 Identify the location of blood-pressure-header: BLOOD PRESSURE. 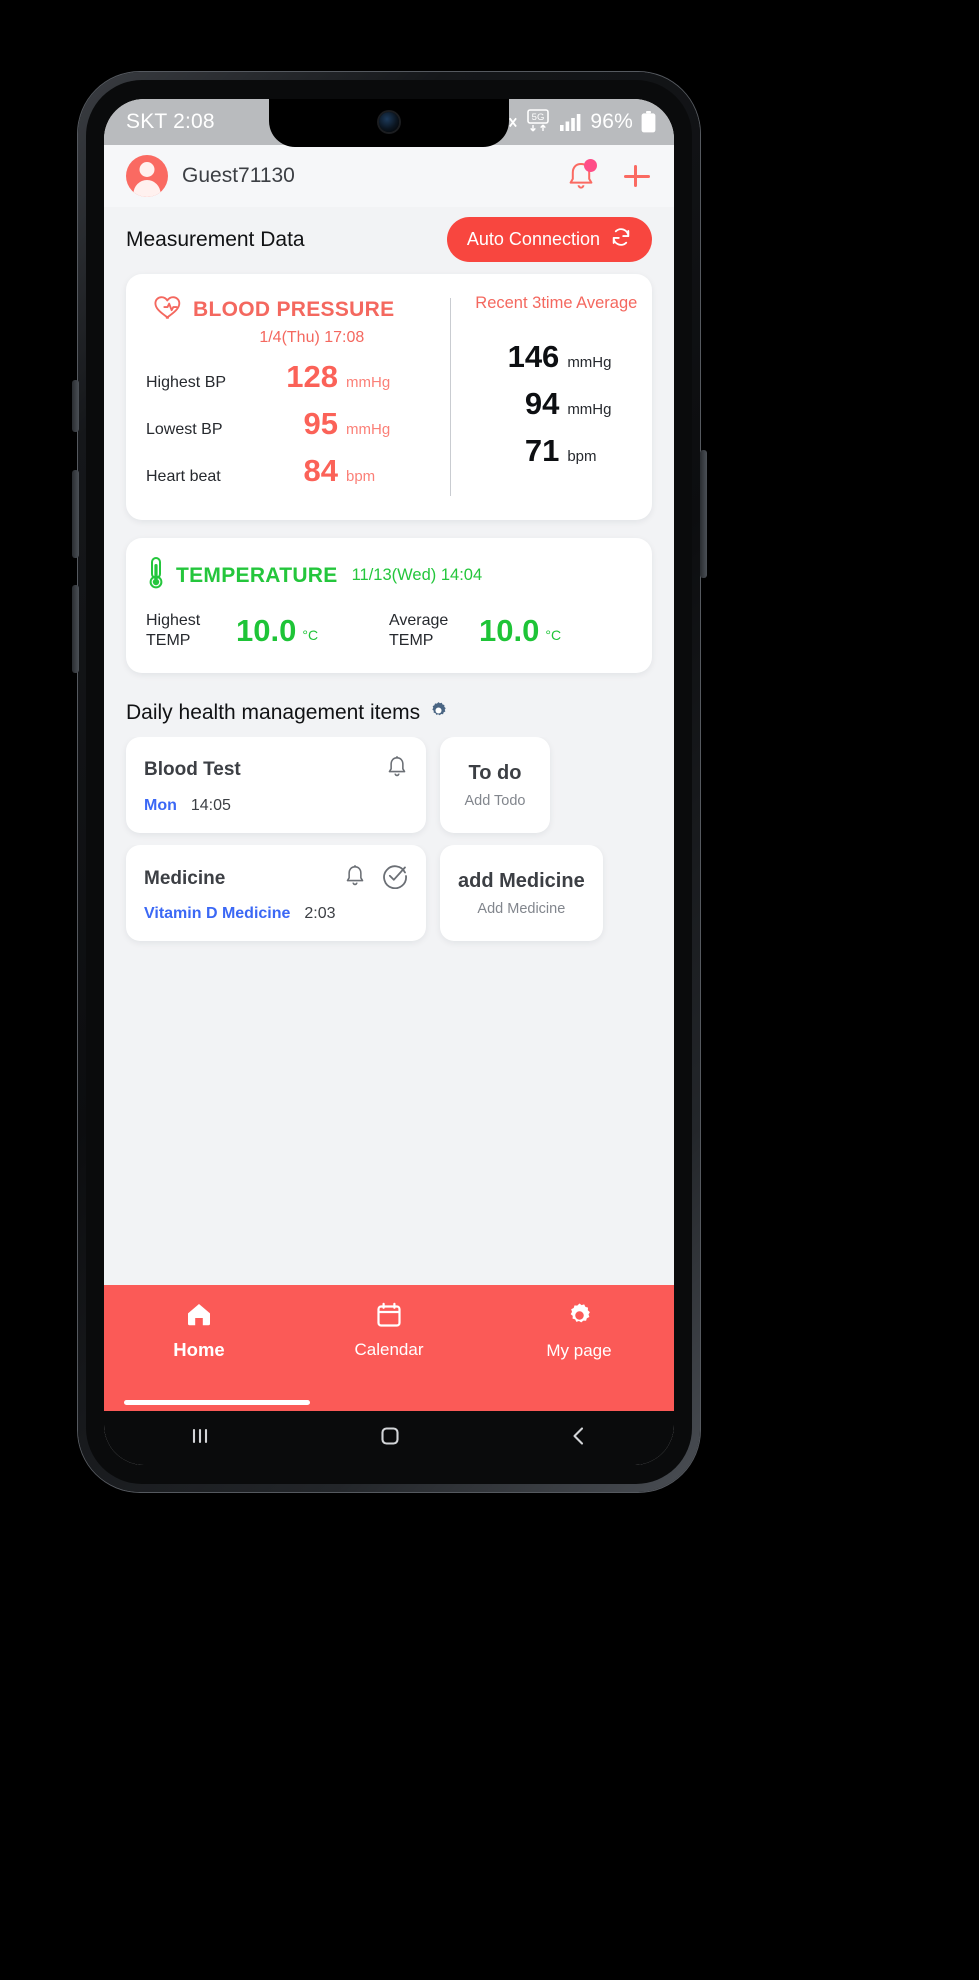
(298, 310).